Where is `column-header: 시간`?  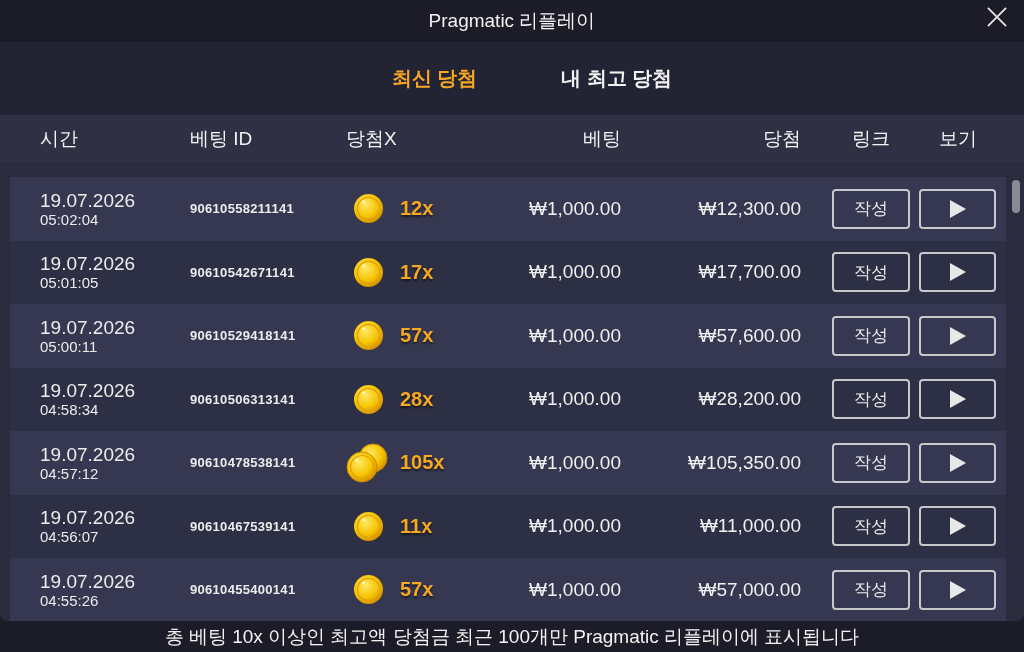
column-header: 시간 is located at coordinates (59, 139).